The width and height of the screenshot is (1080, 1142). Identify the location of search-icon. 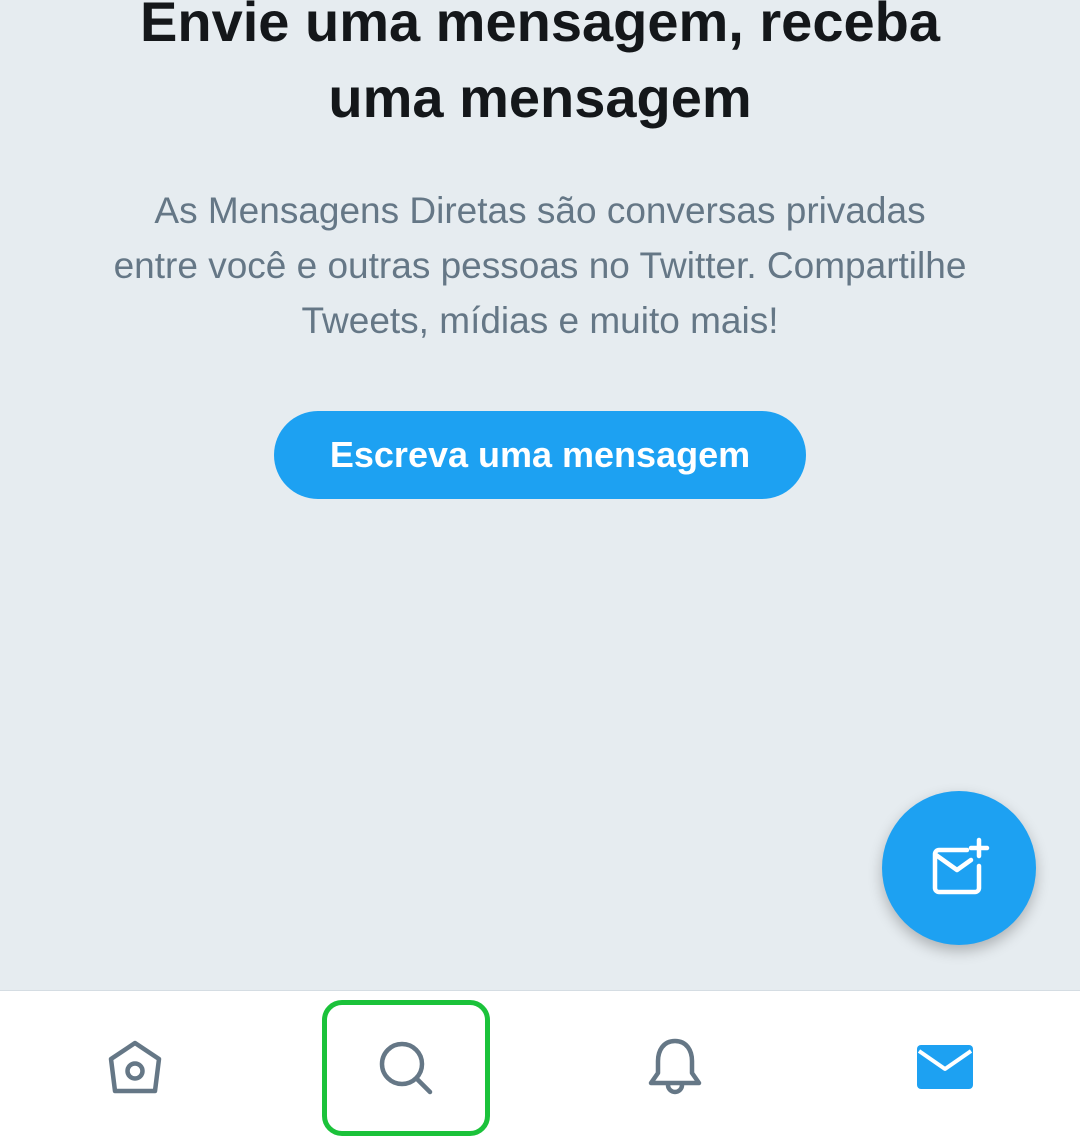
(406, 1068).